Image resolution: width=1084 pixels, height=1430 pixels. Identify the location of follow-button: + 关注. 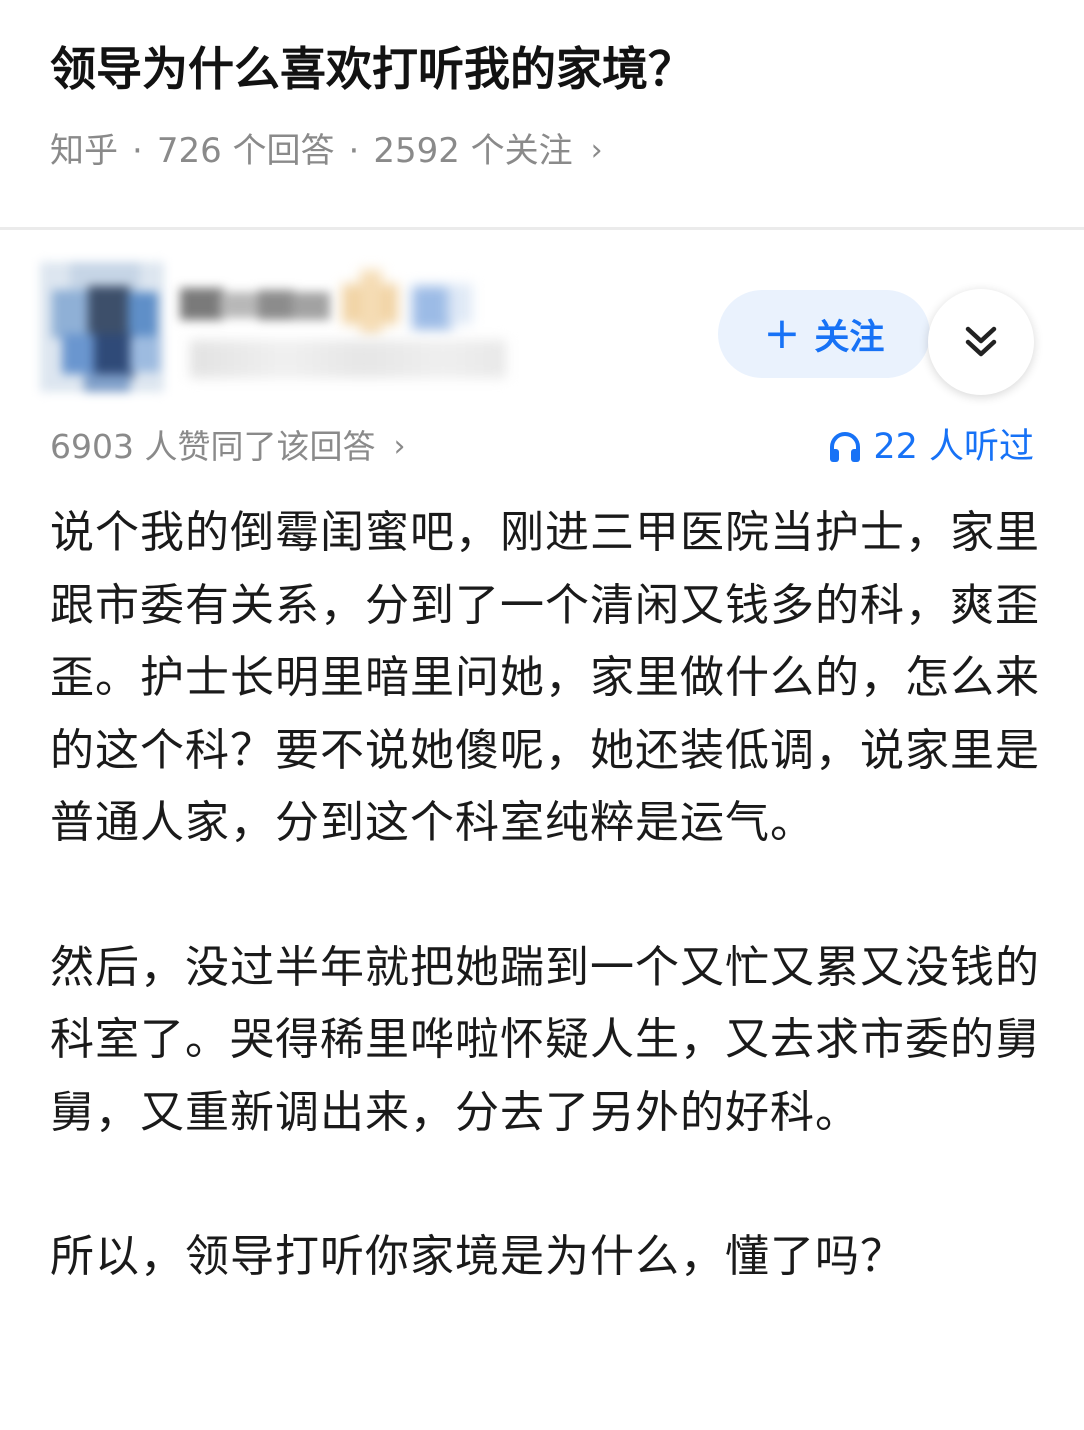
(824, 334).